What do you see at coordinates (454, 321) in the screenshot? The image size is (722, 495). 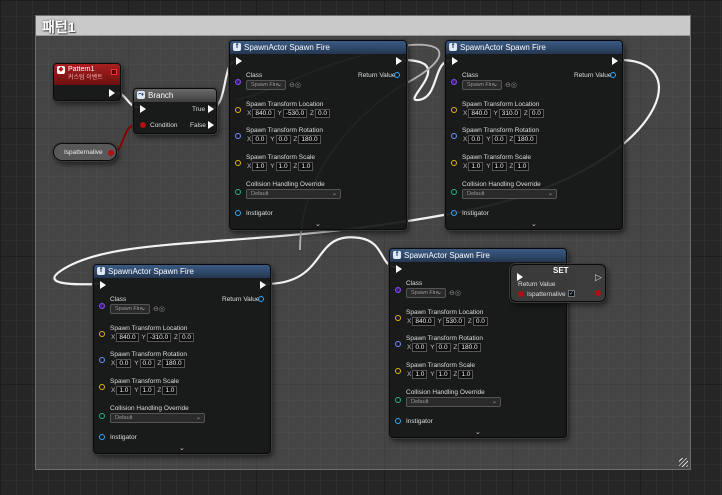 I see `loc-y: 530.0` at bounding box center [454, 321].